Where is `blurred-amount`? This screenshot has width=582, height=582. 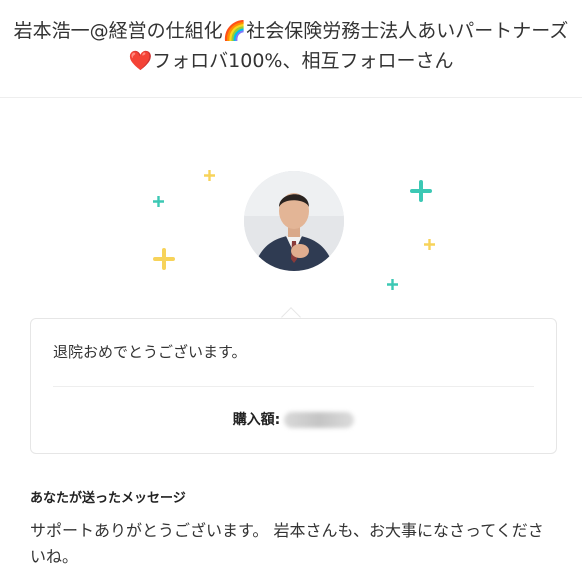 blurred-amount is located at coordinates (319, 420).